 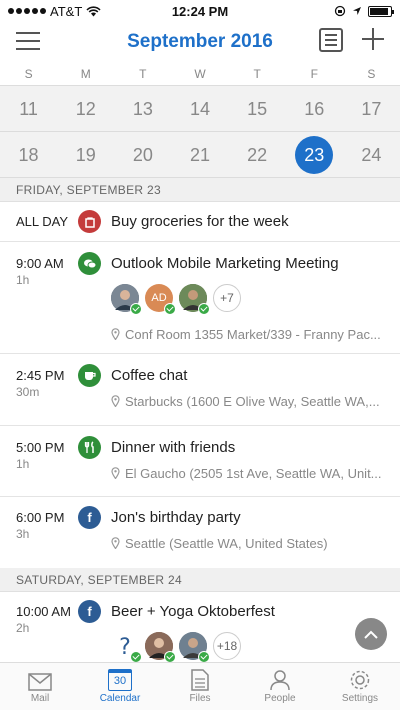 What do you see at coordinates (225, 263) in the screenshot?
I see `event-title: Outlook Mobile Marketing Meeting` at bounding box center [225, 263].